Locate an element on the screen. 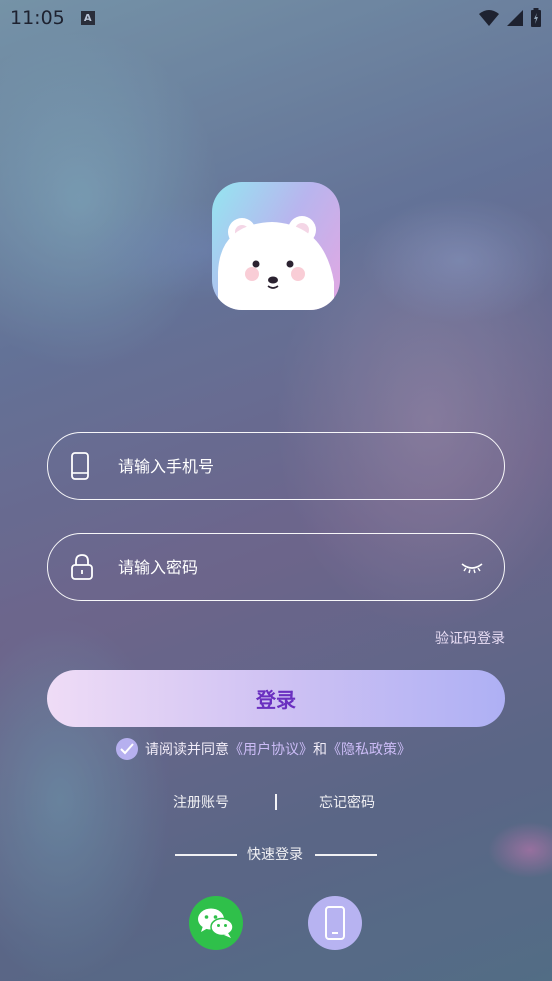  privacy-policy-link: 《隐私政策》 is located at coordinates (369, 749).